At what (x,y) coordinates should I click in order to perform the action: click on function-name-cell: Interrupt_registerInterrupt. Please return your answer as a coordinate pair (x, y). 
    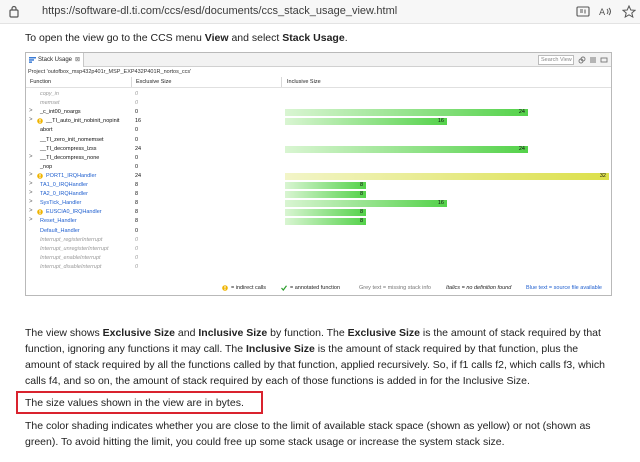
    Looking at the image, I should click on (71, 239).